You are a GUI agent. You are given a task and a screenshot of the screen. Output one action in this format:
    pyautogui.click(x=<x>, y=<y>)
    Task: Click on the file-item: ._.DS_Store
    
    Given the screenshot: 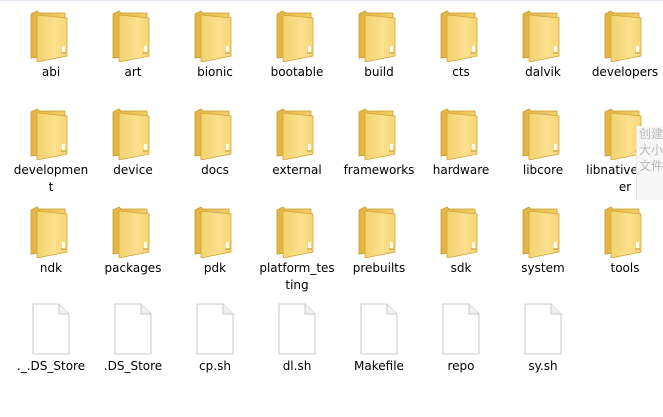 What is the action you would take?
    pyautogui.click(x=51, y=347)
    